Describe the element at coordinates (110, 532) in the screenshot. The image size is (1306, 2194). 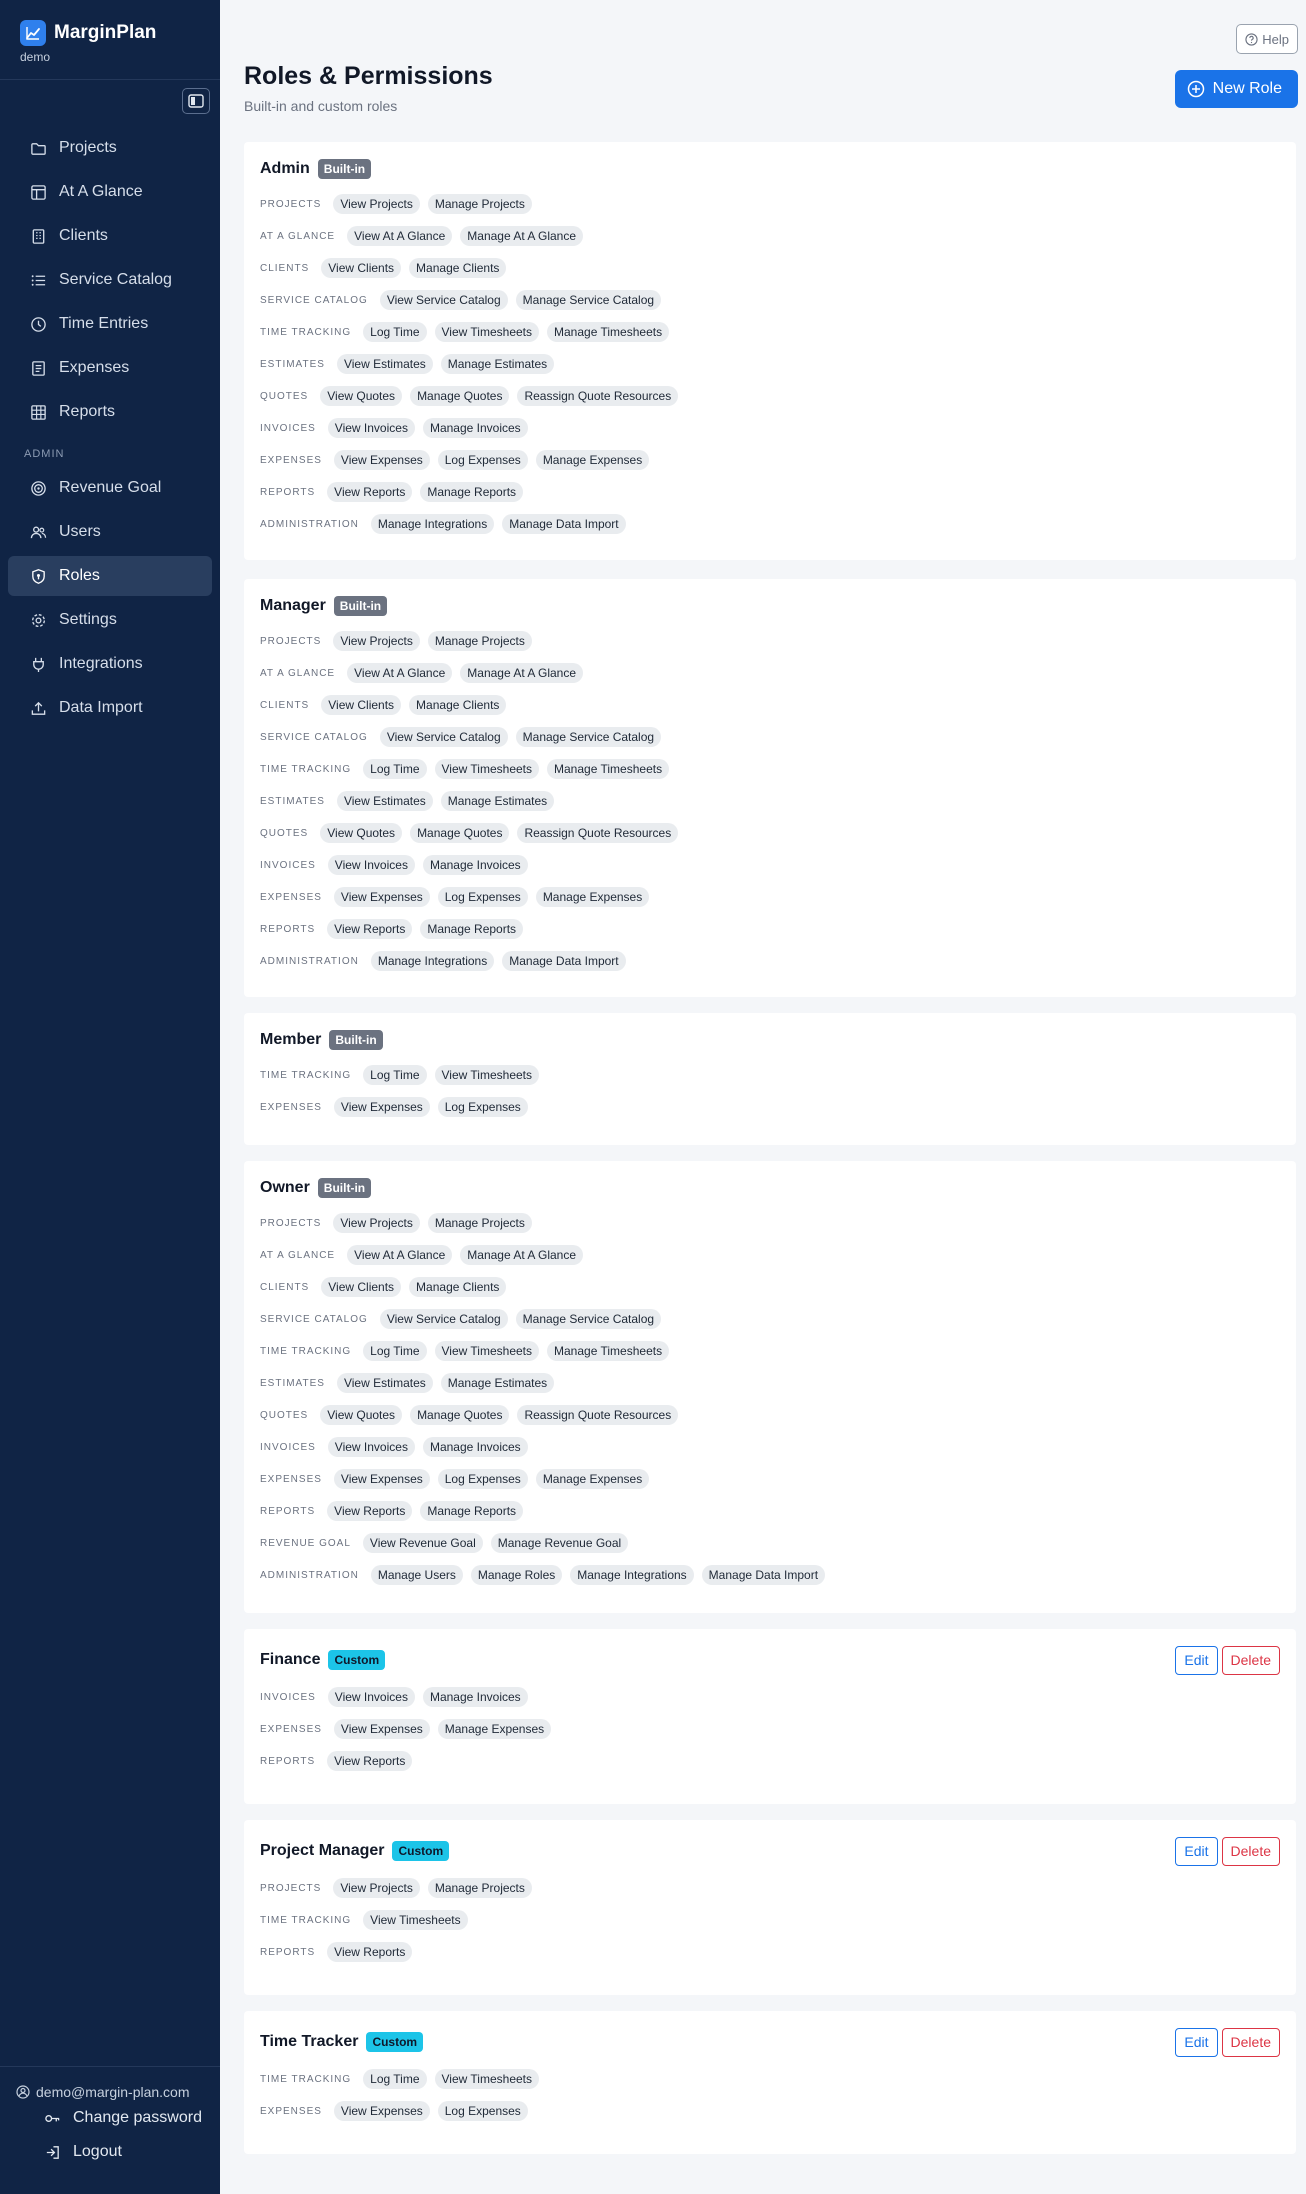
I see `sidebar-item-users: Users` at that location.